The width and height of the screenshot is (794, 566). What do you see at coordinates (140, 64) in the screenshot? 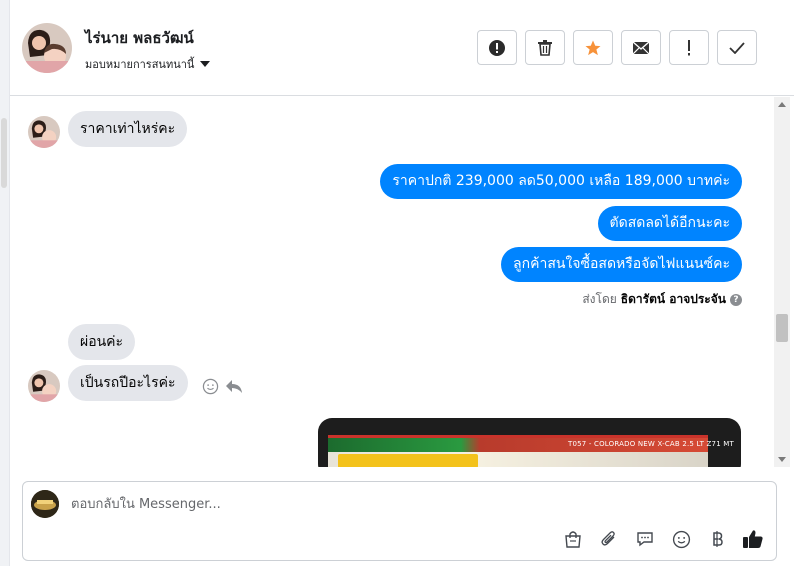
I see `assign-label: มอบหมายการสนทนานี้` at bounding box center [140, 64].